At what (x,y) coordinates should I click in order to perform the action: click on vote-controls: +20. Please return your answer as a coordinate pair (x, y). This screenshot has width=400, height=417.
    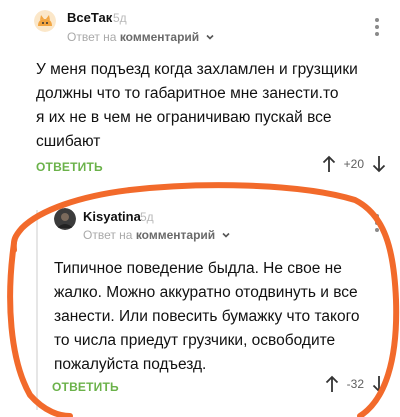
    Looking at the image, I should click on (354, 164).